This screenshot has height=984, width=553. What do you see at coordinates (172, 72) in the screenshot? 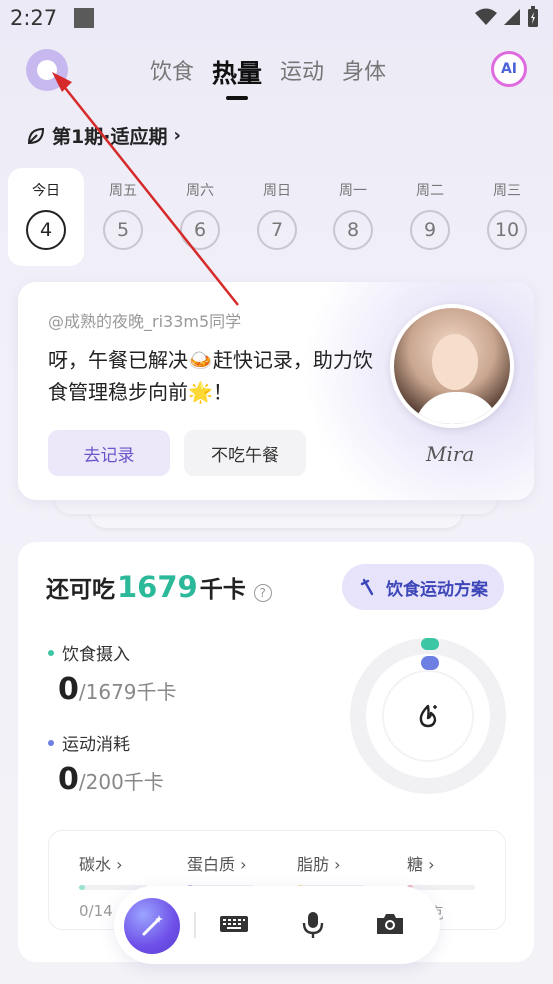
I see `tab-diet: 饮食` at bounding box center [172, 72].